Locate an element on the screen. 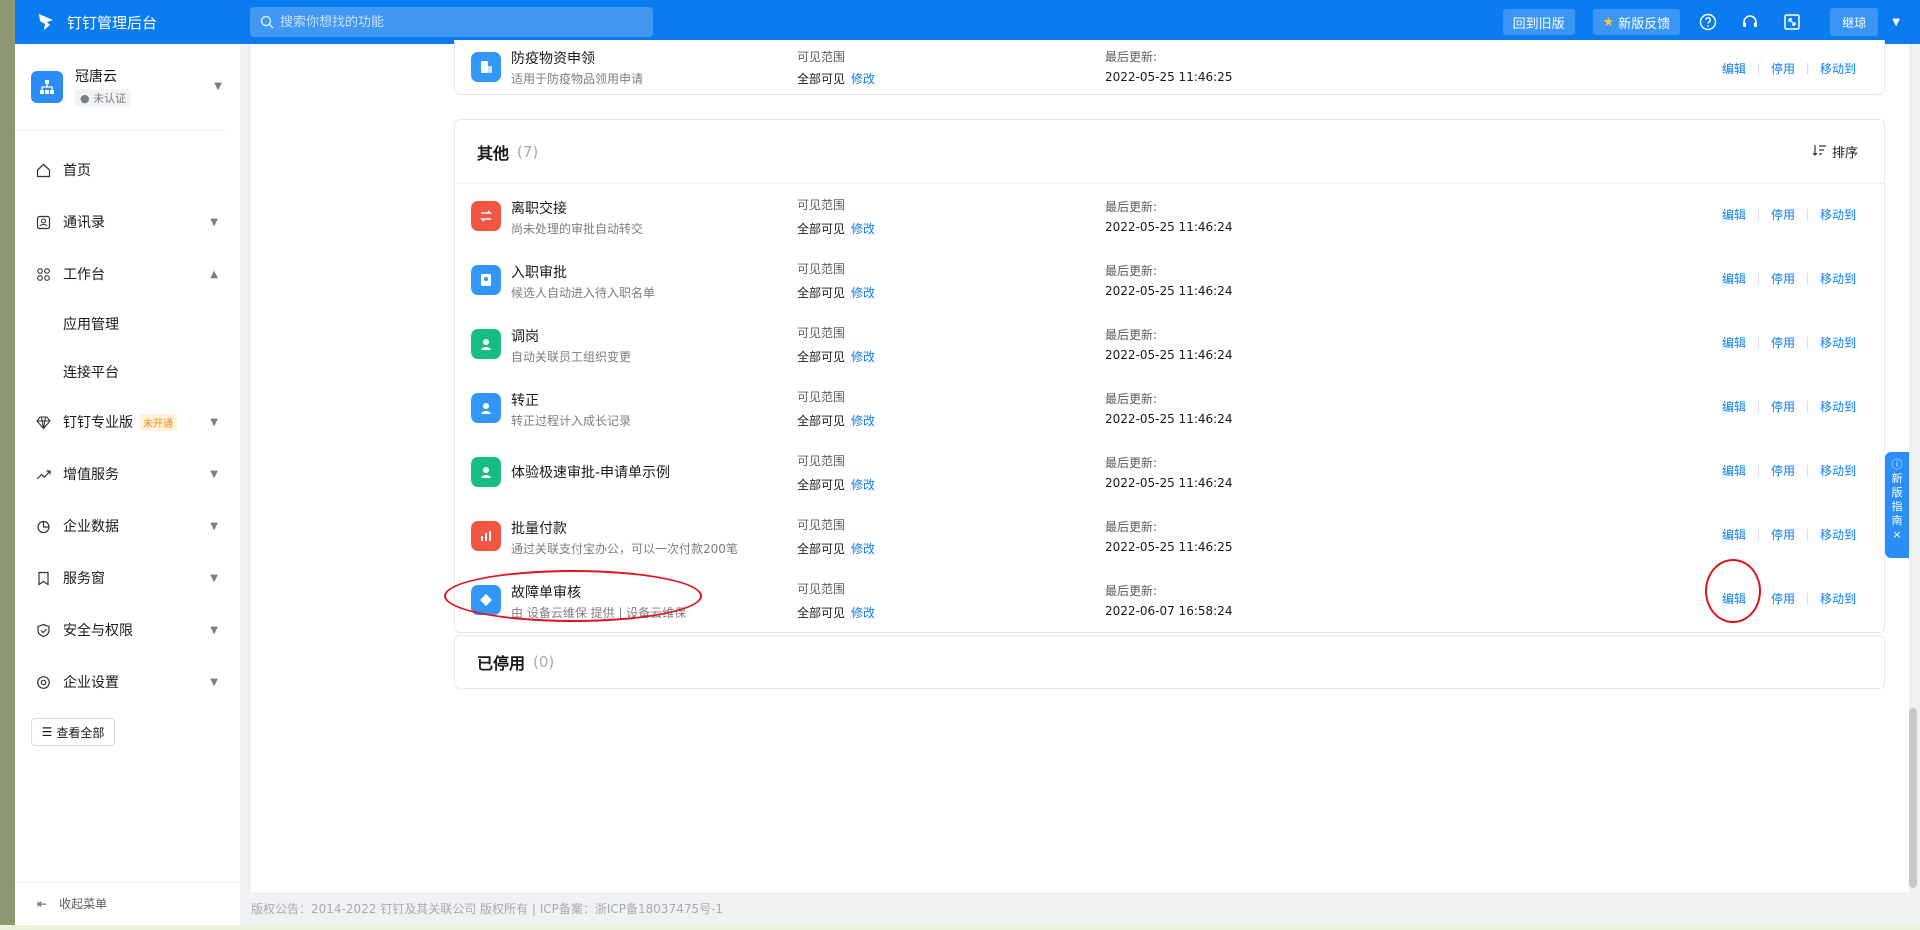  user-avatar-button: 继琼 is located at coordinates (1854, 22).